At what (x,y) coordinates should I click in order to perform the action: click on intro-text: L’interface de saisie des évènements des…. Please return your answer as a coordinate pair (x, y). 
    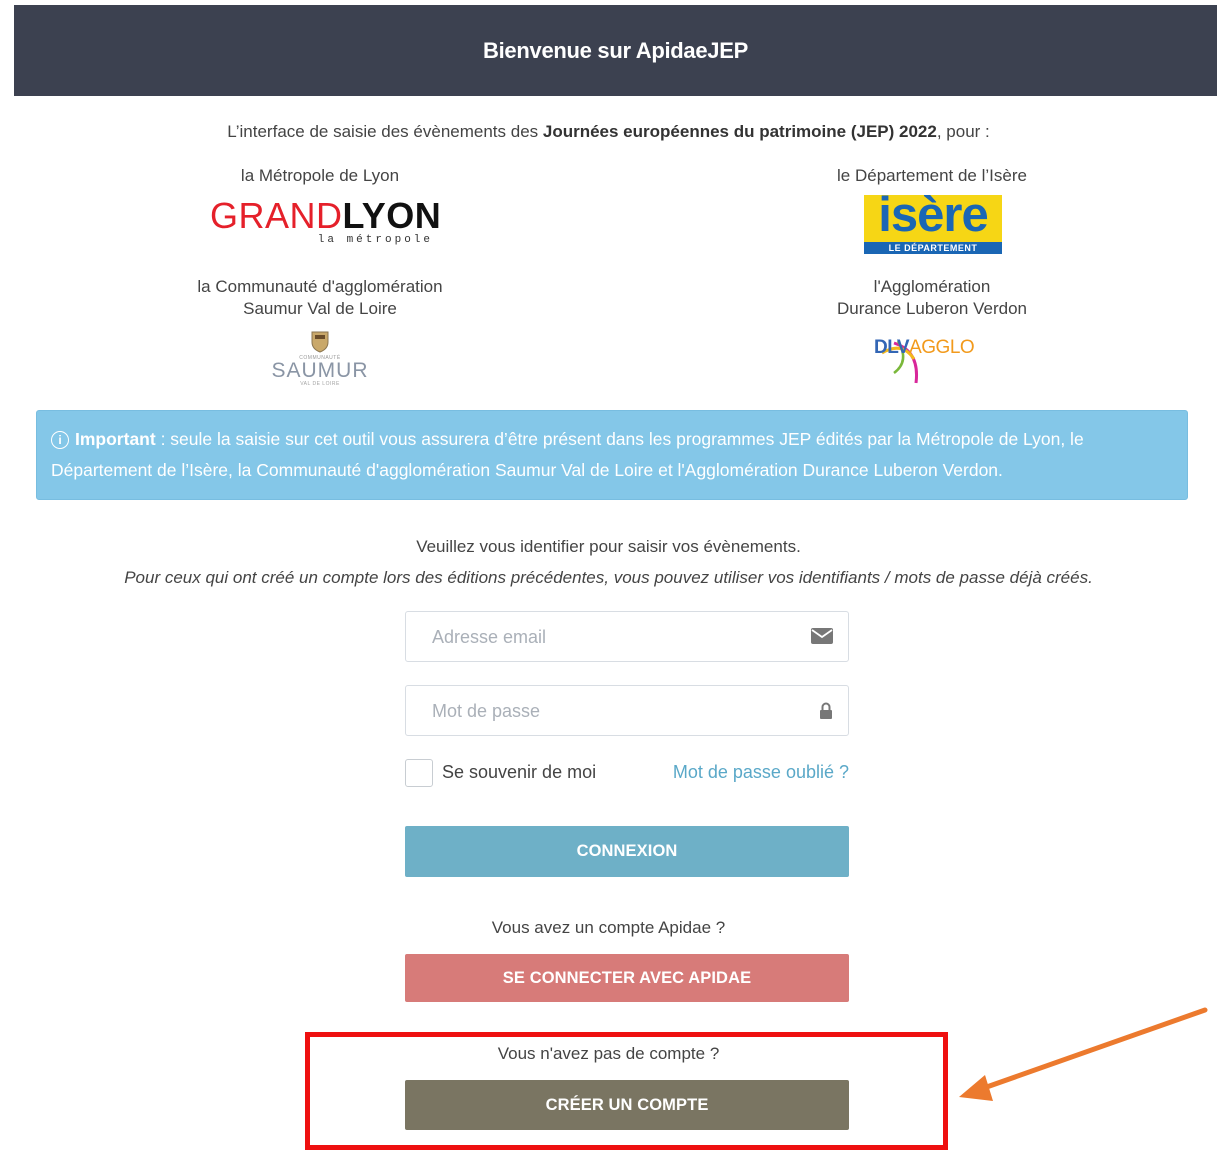
    Looking at the image, I should click on (608, 132).